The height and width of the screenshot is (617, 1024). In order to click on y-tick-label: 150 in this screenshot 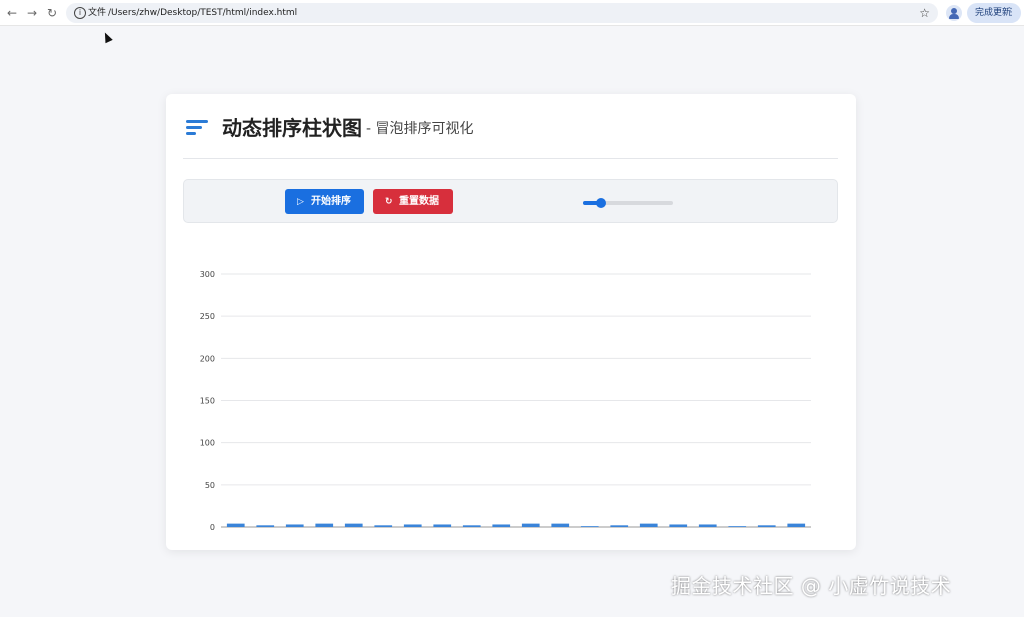, I will do `click(207, 401)`.